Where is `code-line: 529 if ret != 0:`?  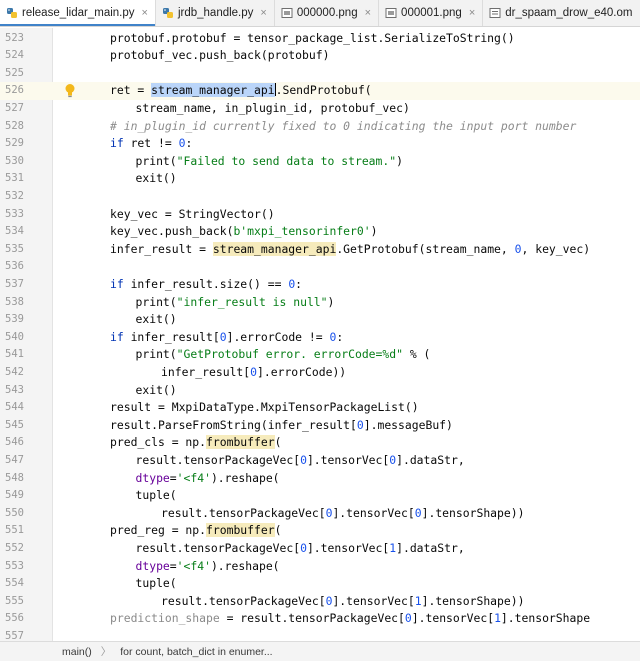 code-line: 529 if ret != 0: is located at coordinates (320, 144).